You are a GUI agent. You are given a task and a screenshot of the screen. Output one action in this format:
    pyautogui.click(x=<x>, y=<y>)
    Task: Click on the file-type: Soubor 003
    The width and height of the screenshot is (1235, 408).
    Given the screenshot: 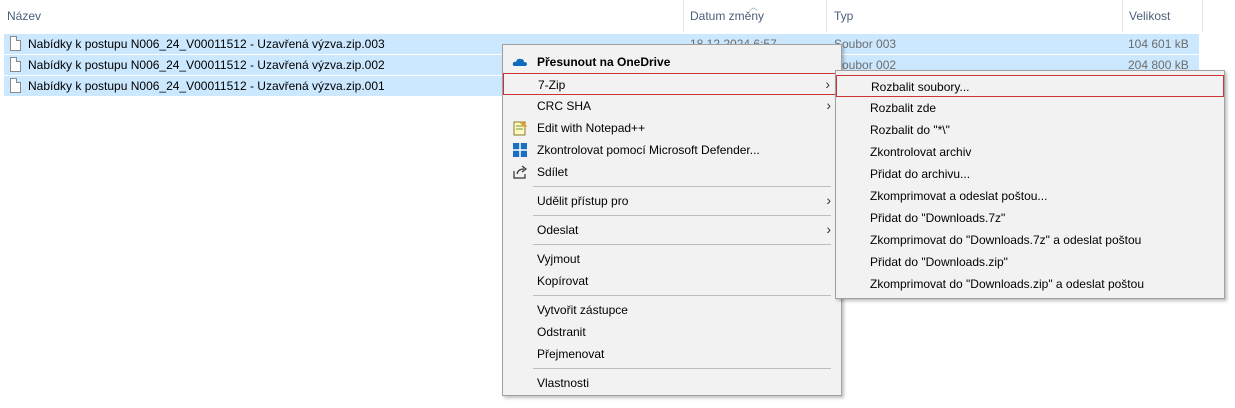 What is the action you would take?
    pyautogui.click(x=865, y=44)
    